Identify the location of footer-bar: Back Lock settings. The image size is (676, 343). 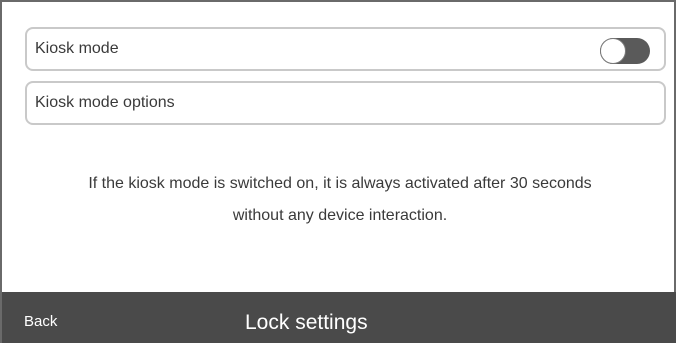
(339, 317).